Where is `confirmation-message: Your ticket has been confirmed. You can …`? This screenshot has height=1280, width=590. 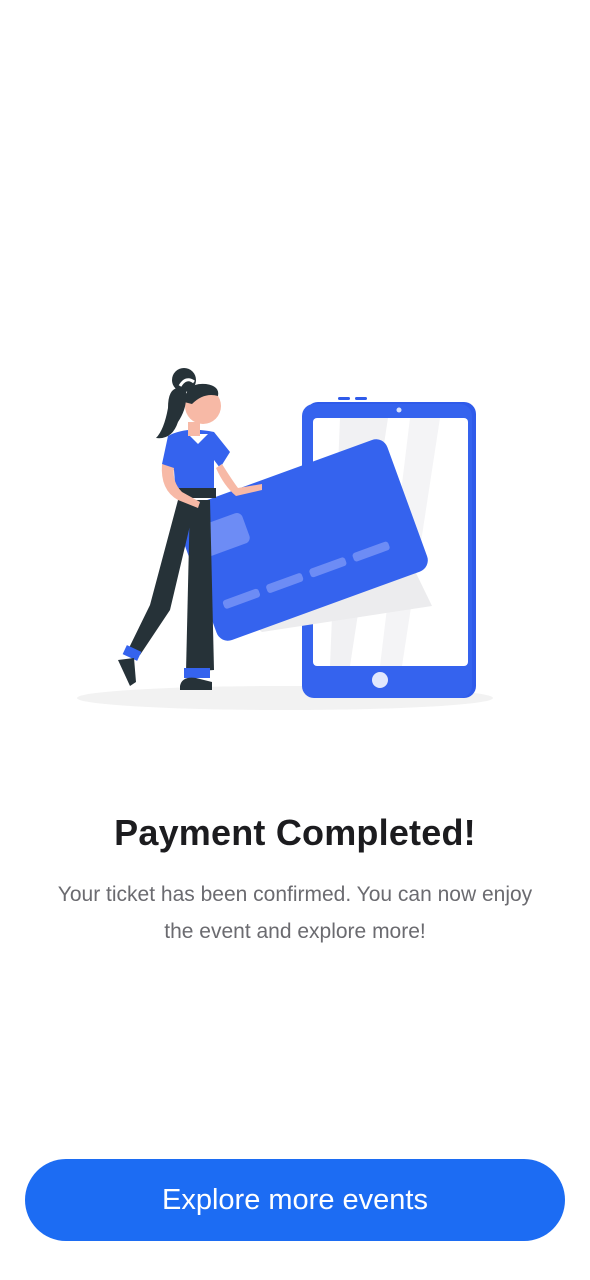
confirmation-message: Your ticket has been confirmed. You can … is located at coordinates (295, 913).